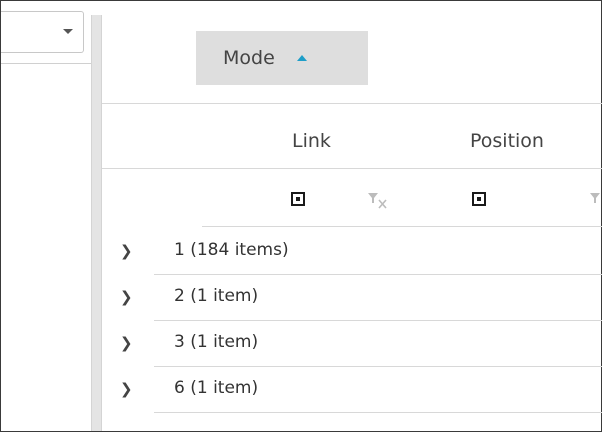 This screenshot has width=602, height=432. Describe the element at coordinates (352, 344) in the screenshot. I see `group-row: ❯ 3 (1 item)` at that location.